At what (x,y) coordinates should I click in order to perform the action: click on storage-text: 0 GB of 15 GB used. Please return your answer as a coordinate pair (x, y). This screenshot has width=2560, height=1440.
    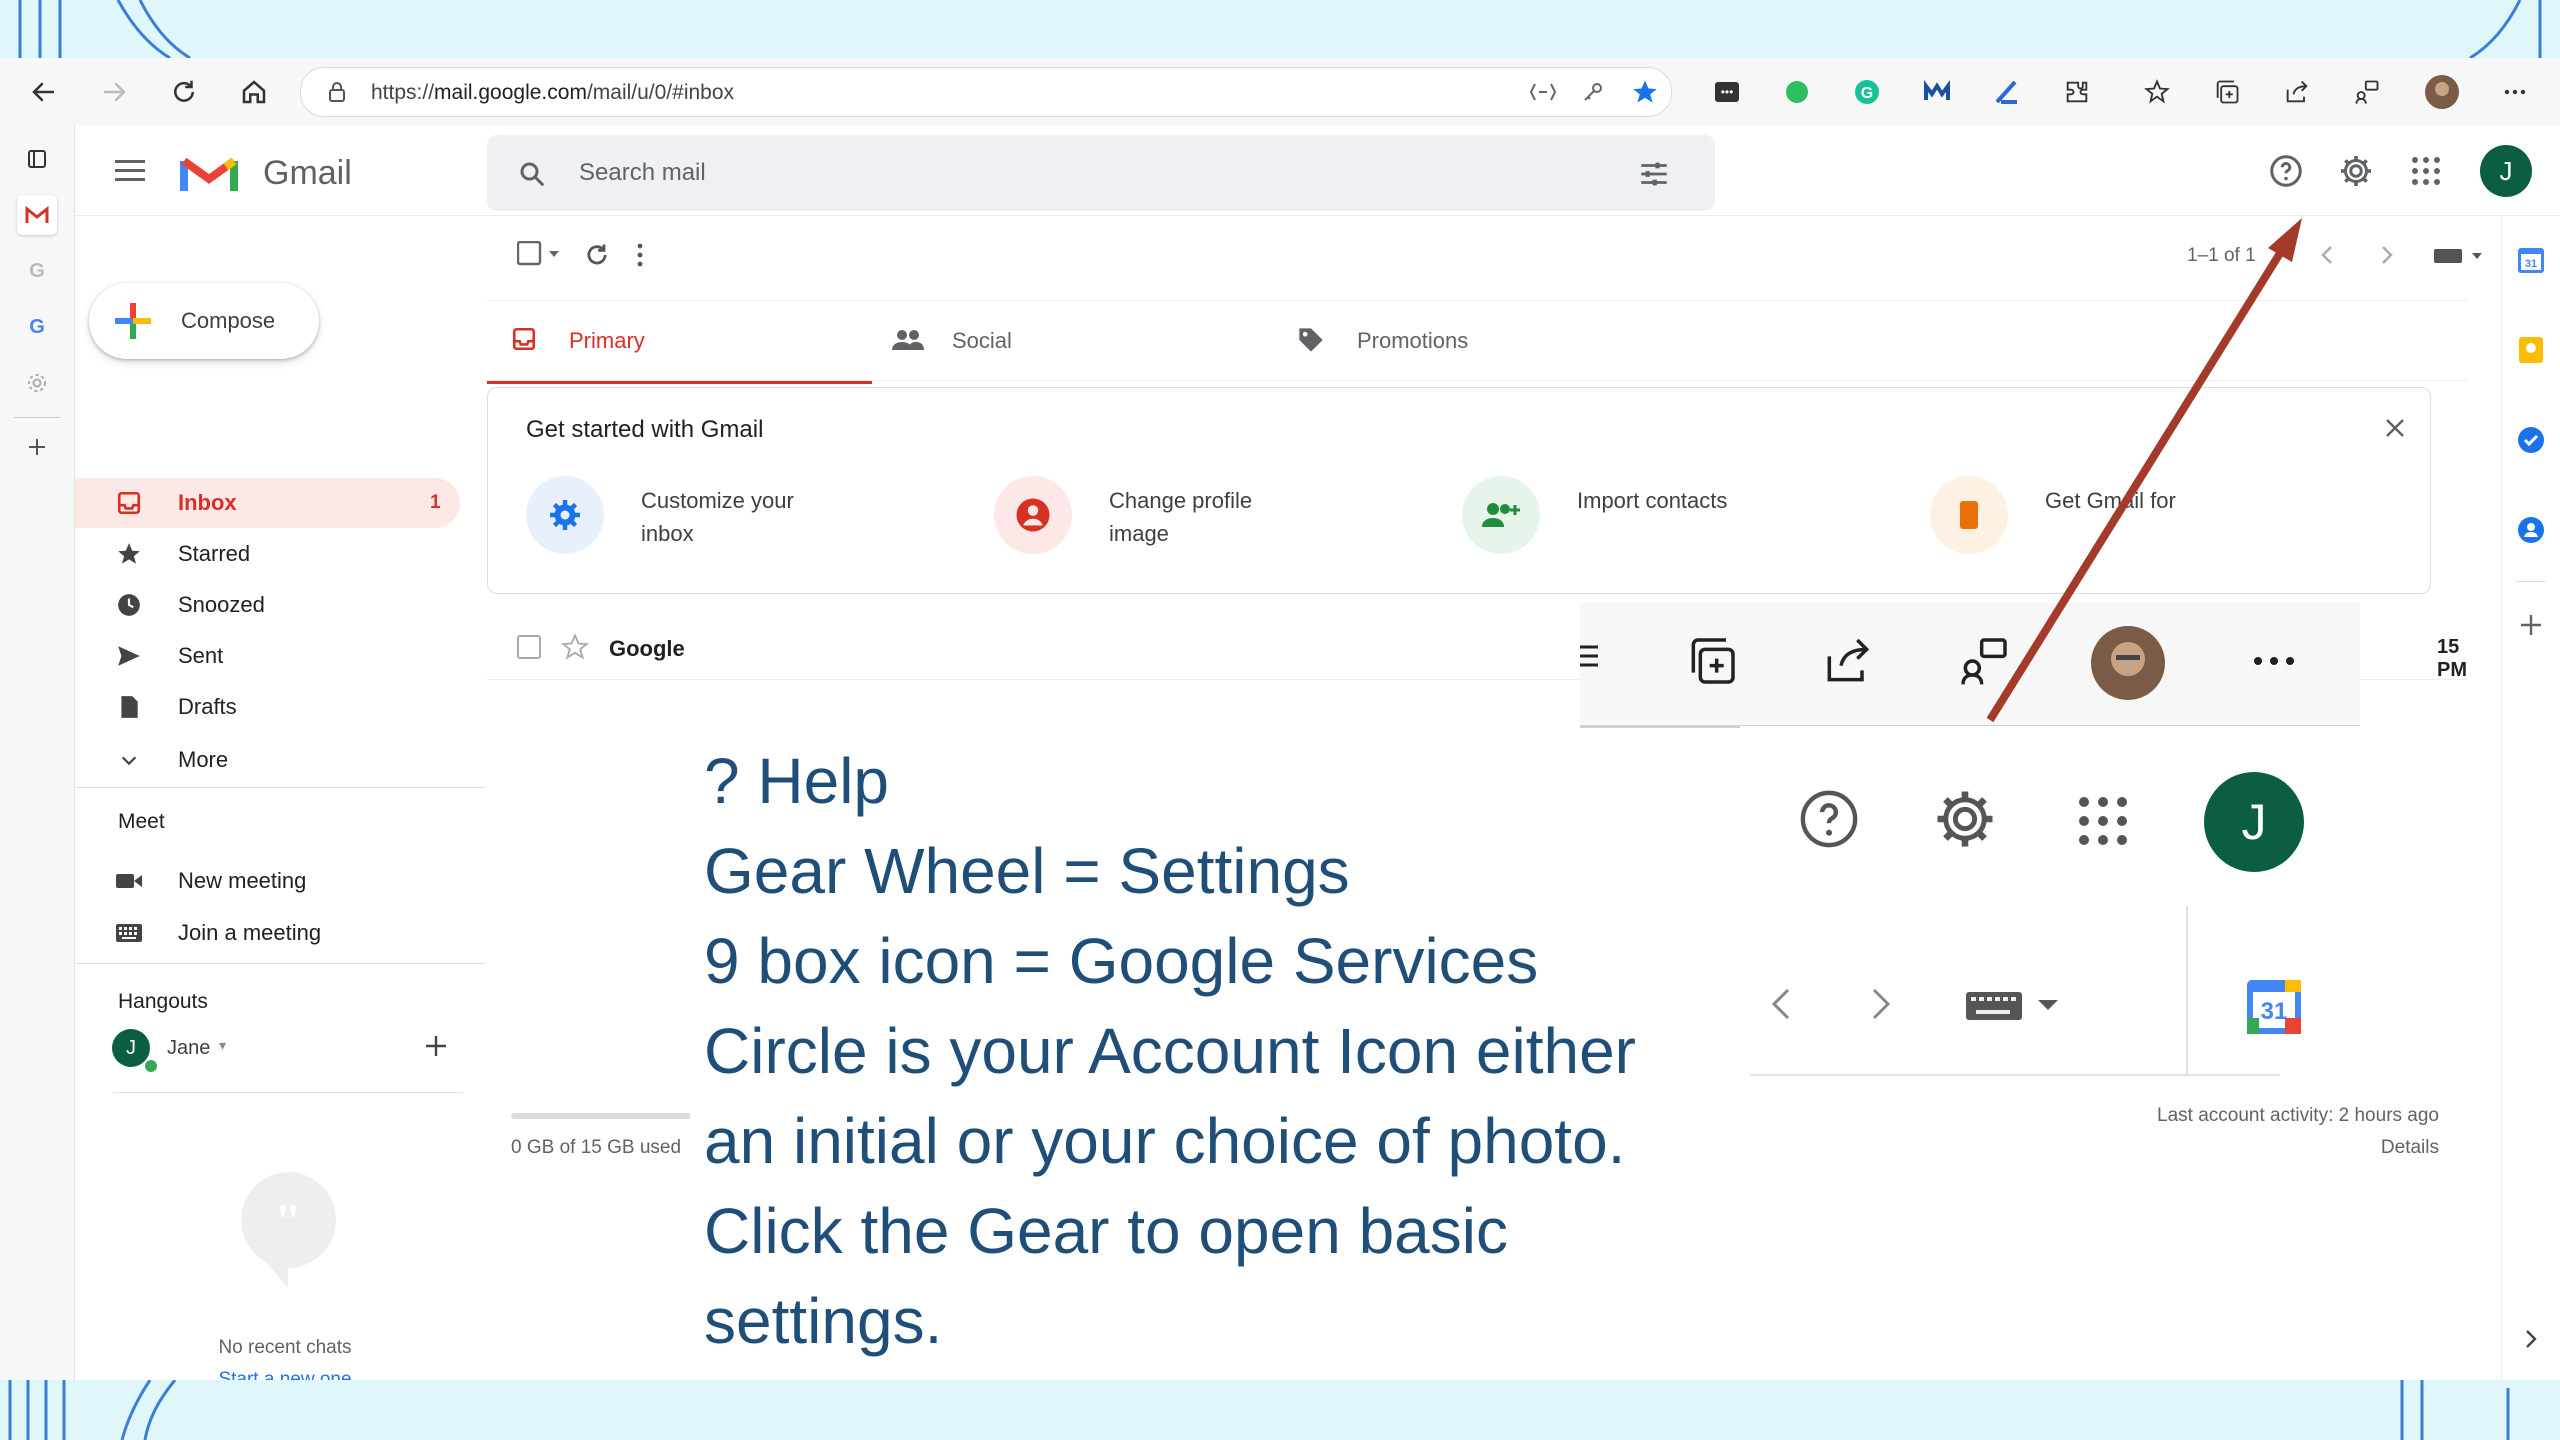
    Looking at the image, I should click on (596, 1148).